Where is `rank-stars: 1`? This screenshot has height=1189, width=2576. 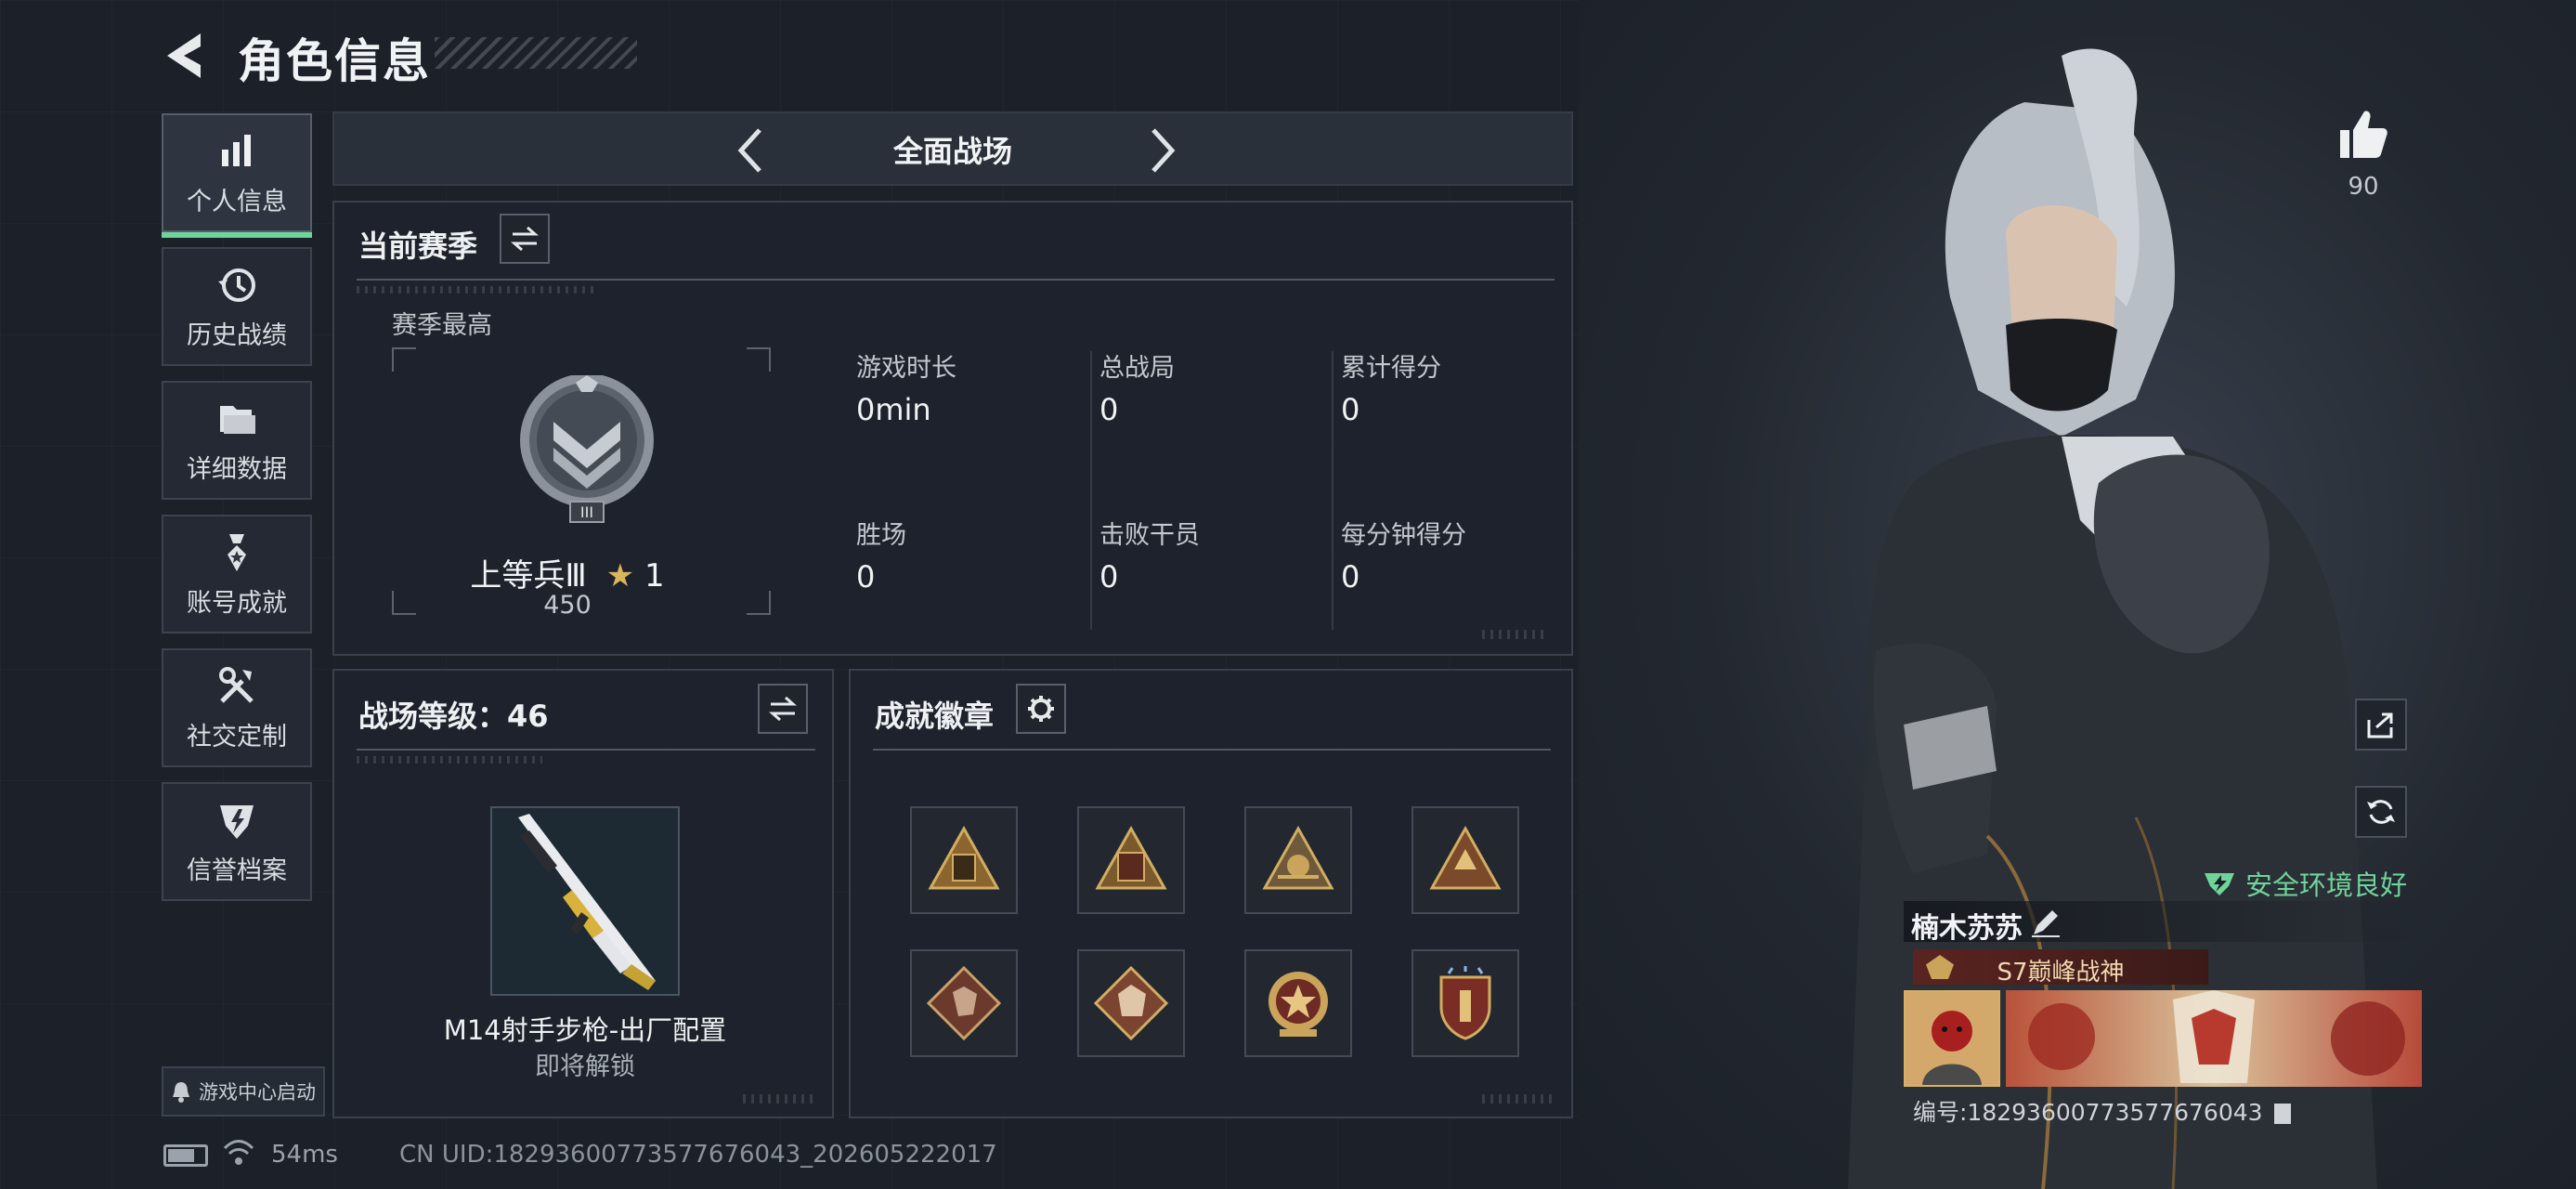 rank-stars: 1 is located at coordinates (654, 575).